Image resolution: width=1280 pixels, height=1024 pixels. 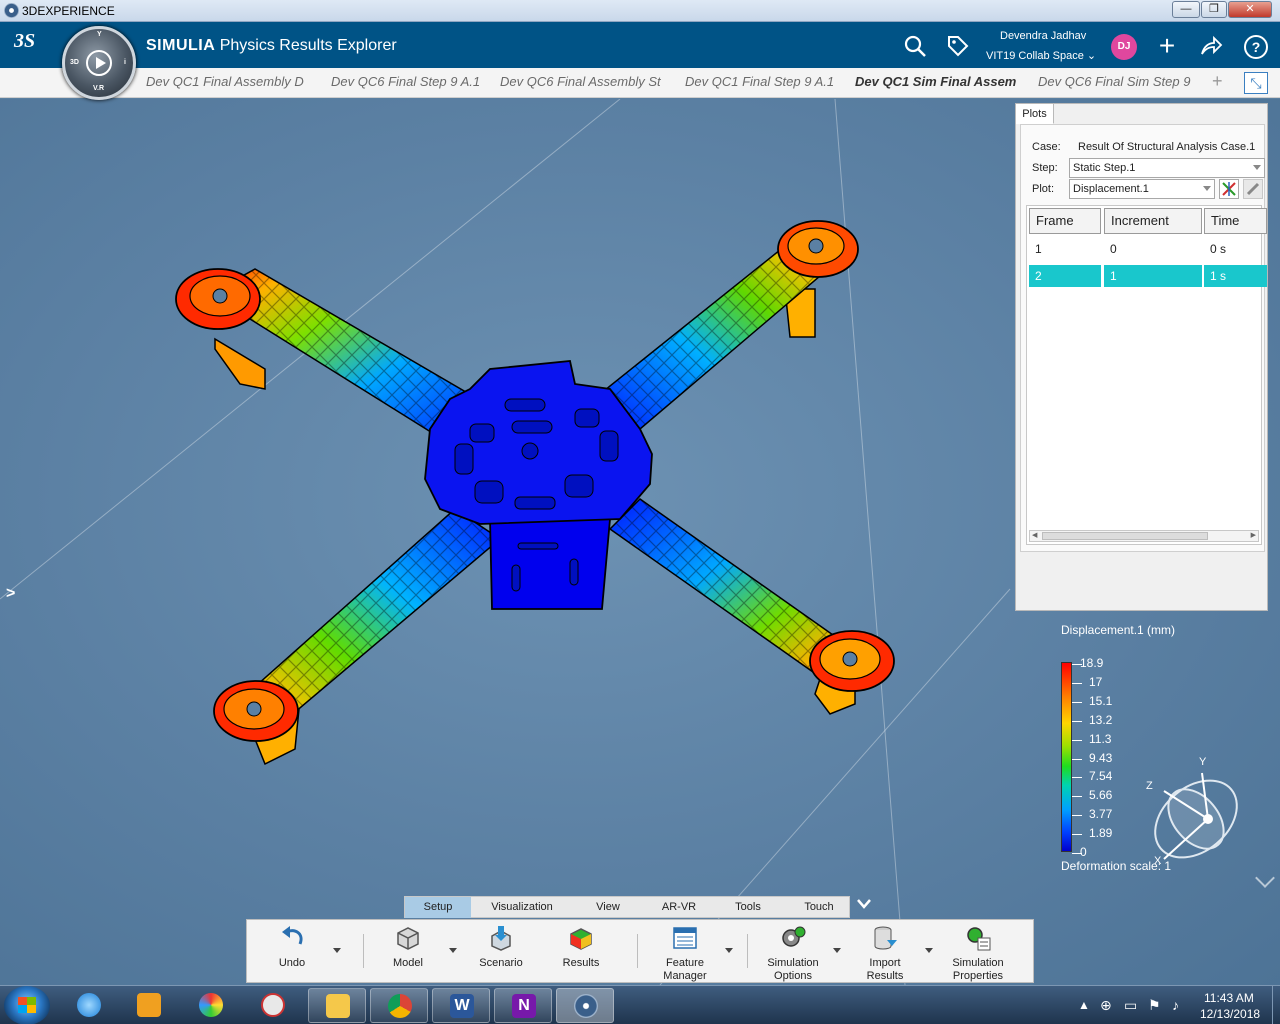 What do you see at coordinates (978, 963) in the screenshot?
I see `simulation-properties-label-1: Simulation` at bounding box center [978, 963].